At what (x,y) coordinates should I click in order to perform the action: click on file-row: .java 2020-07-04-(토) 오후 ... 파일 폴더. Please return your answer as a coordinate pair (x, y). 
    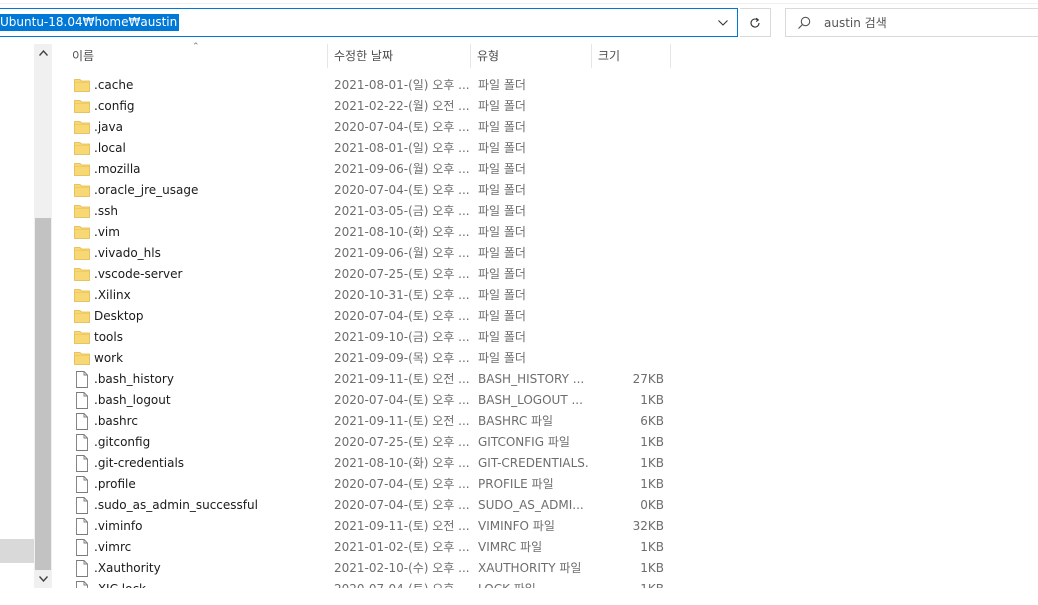
    Looking at the image, I should click on (545, 127).